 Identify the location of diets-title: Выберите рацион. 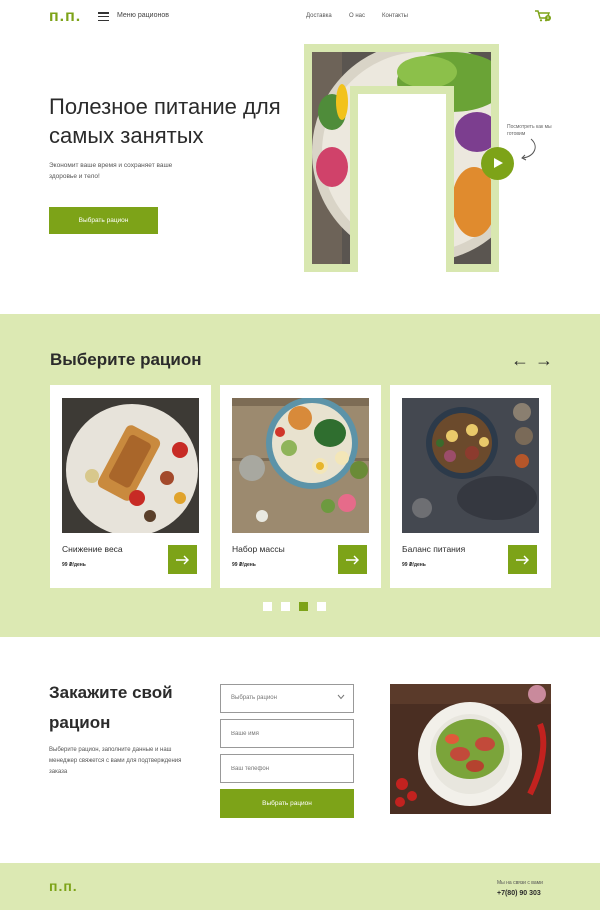
(126, 359).